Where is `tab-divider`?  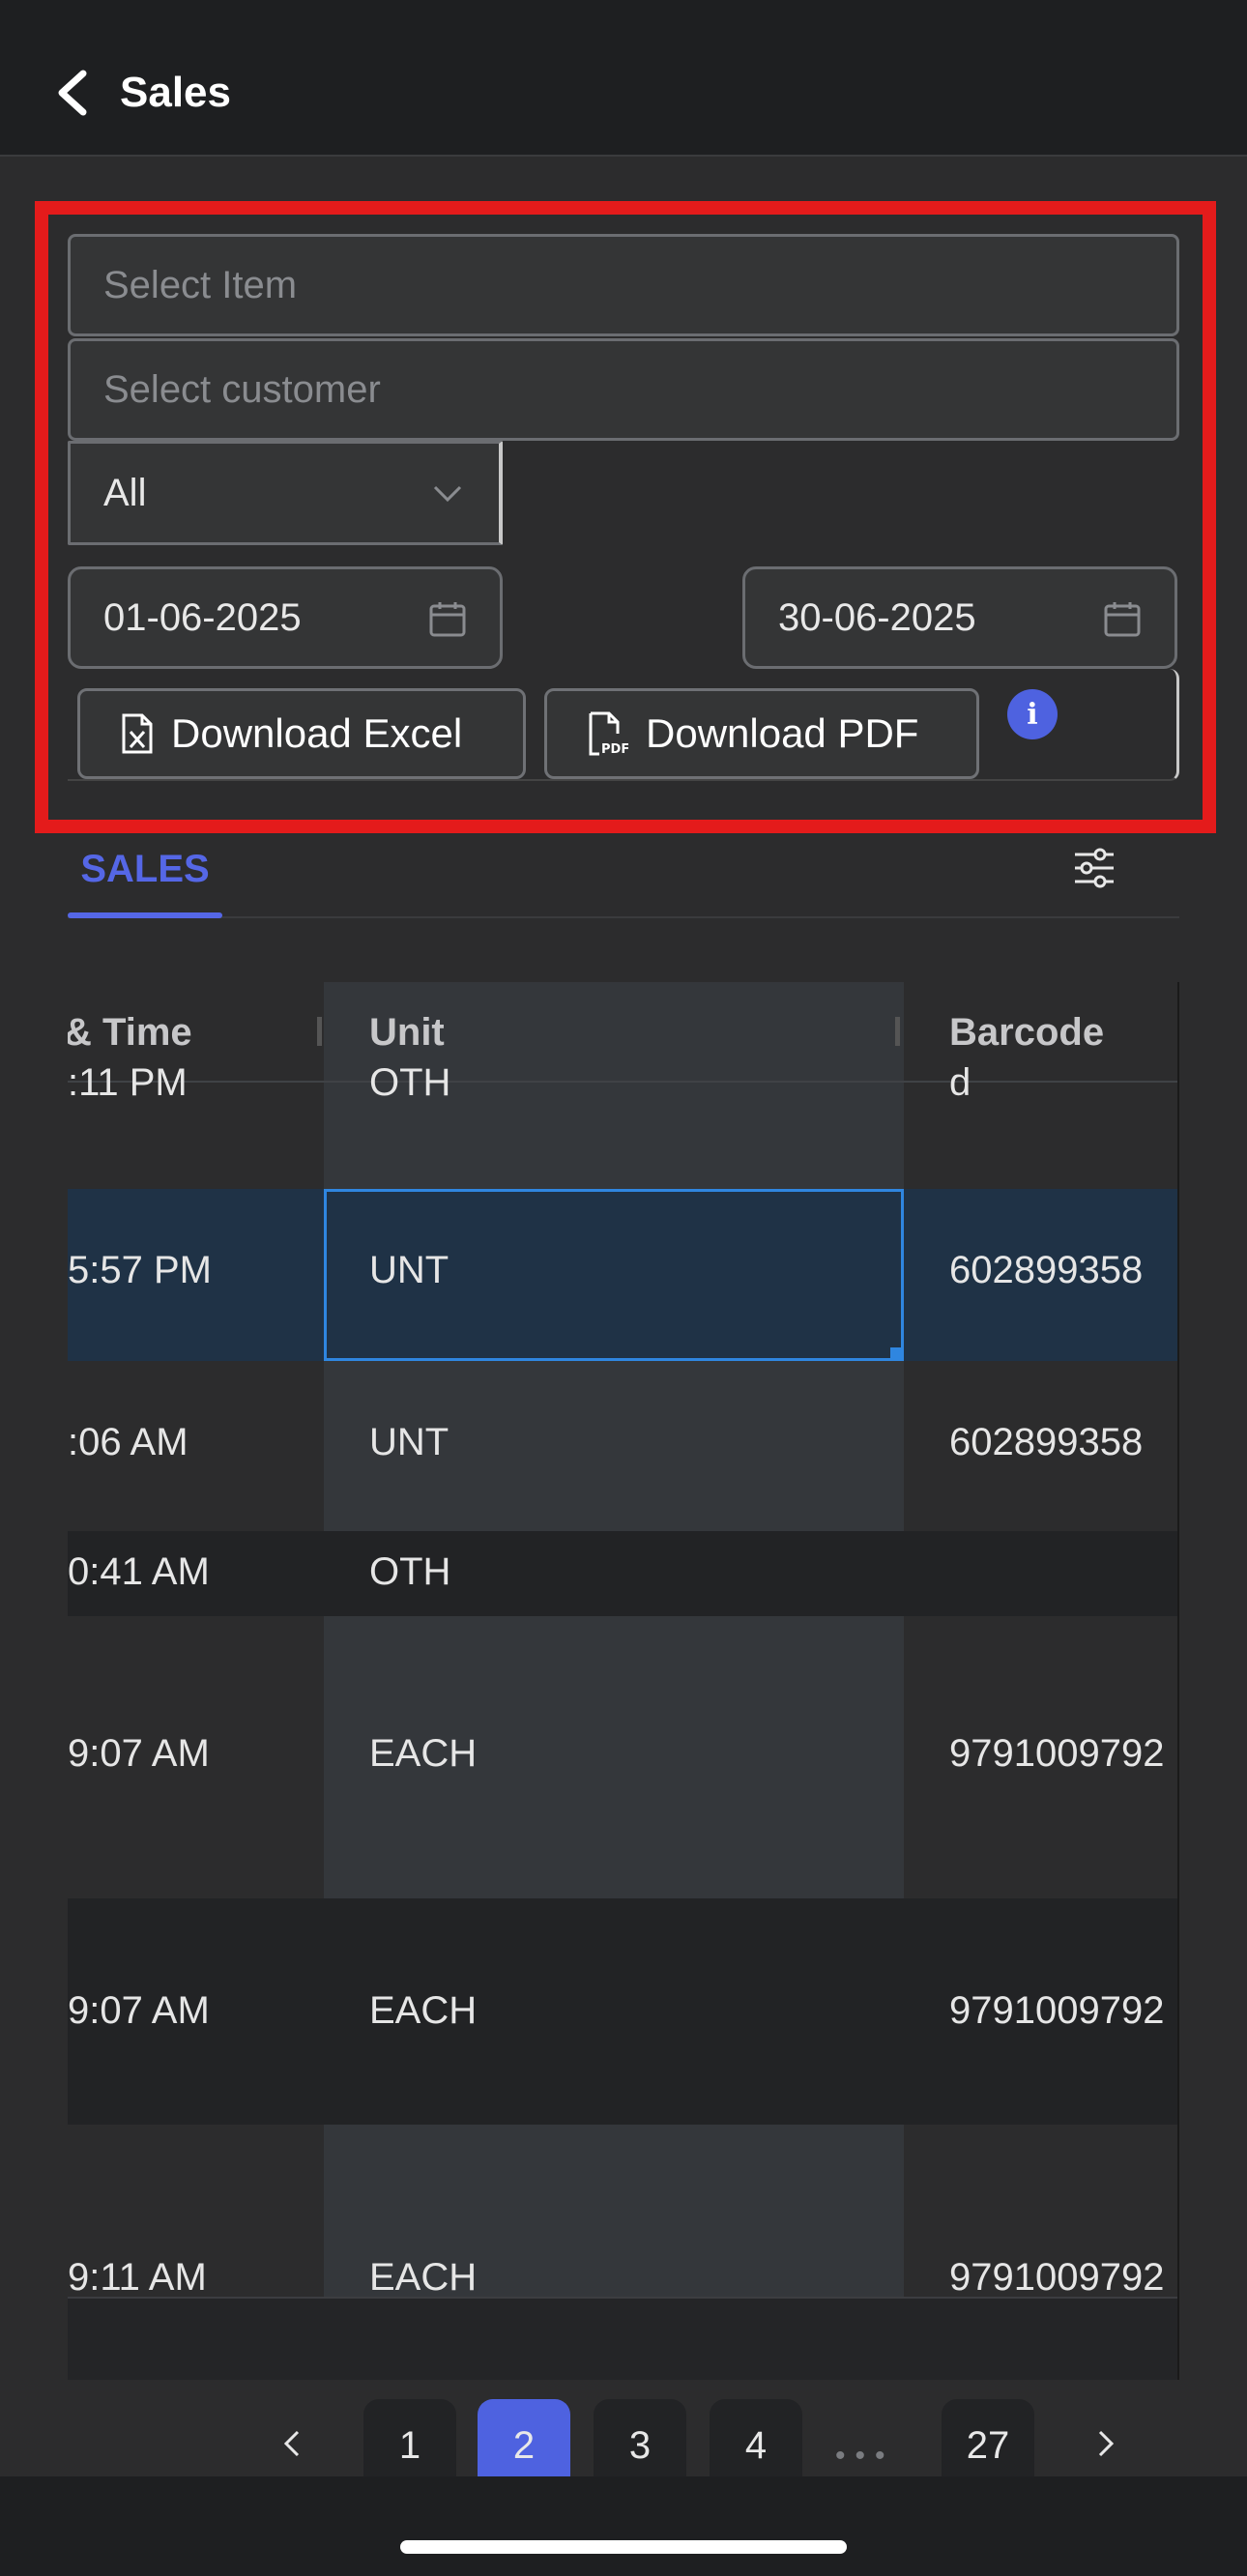 tab-divider is located at coordinates (623, 917).